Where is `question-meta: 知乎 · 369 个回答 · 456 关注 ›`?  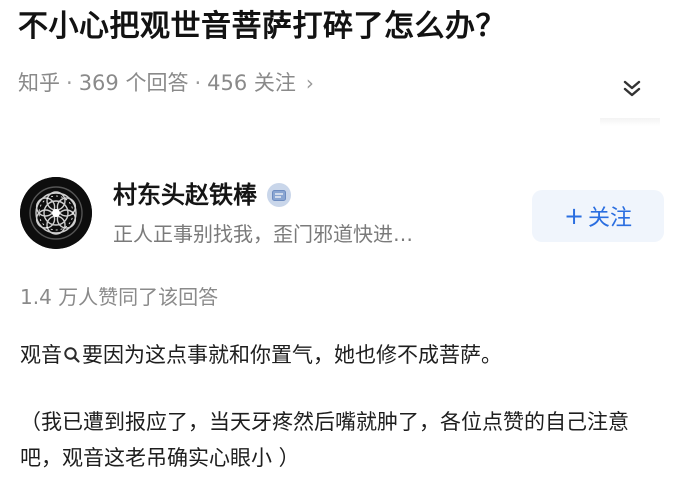 question-meta: 知乎 · 369 个回答 · 456 关注 › is located at coordinates (166, 83).